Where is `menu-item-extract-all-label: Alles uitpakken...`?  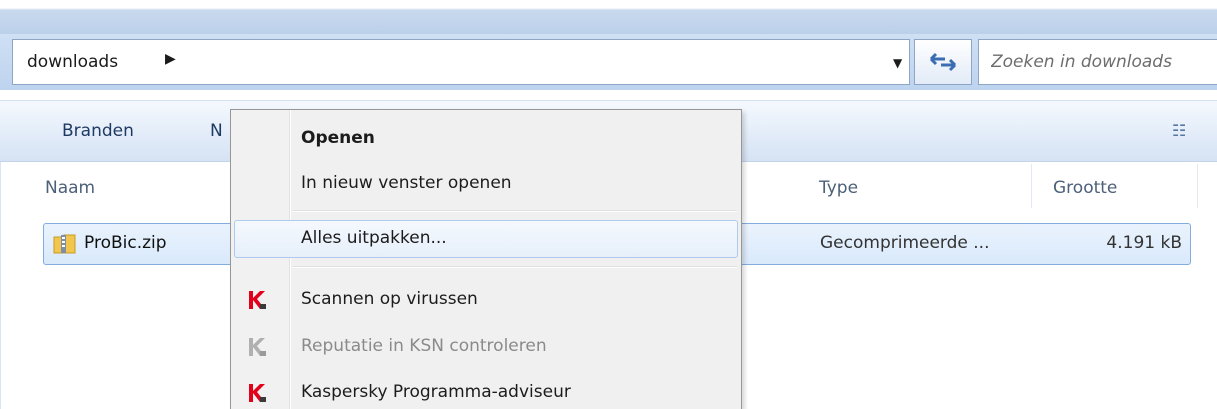 menu-item-extract-all-label: Alles uitpakken... is located at coordinates (374, 238).